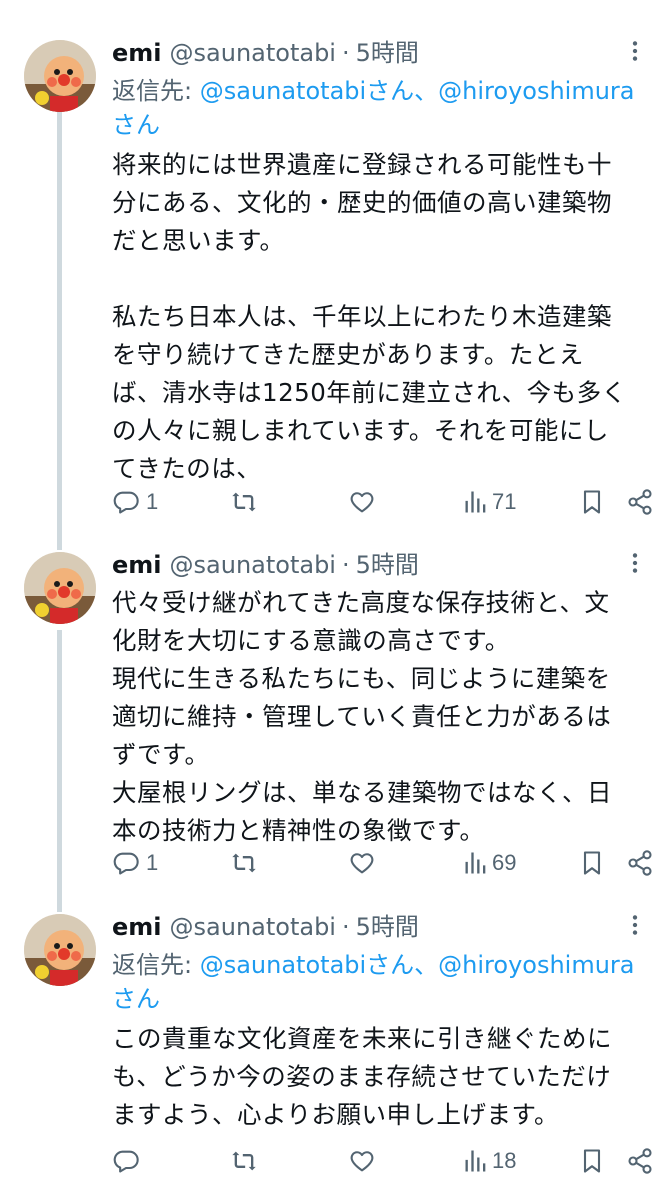  I want to click on reply-button, so click(129, 1161).